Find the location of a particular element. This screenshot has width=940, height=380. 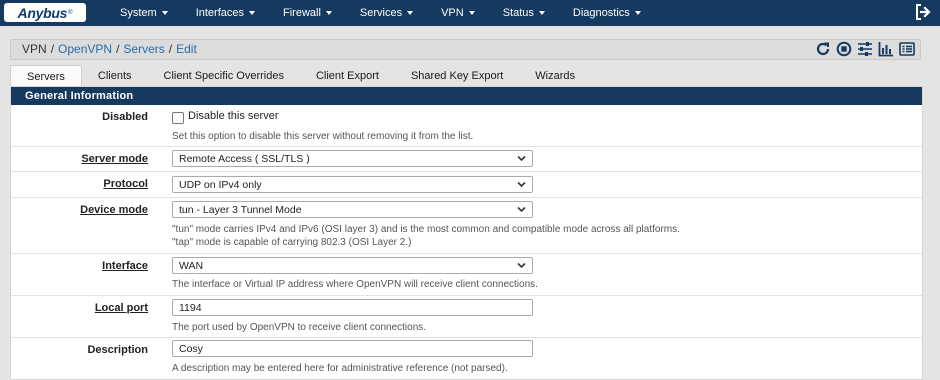

protocol-value: UDP on IPv4 only is located at coordinates (220, 184).